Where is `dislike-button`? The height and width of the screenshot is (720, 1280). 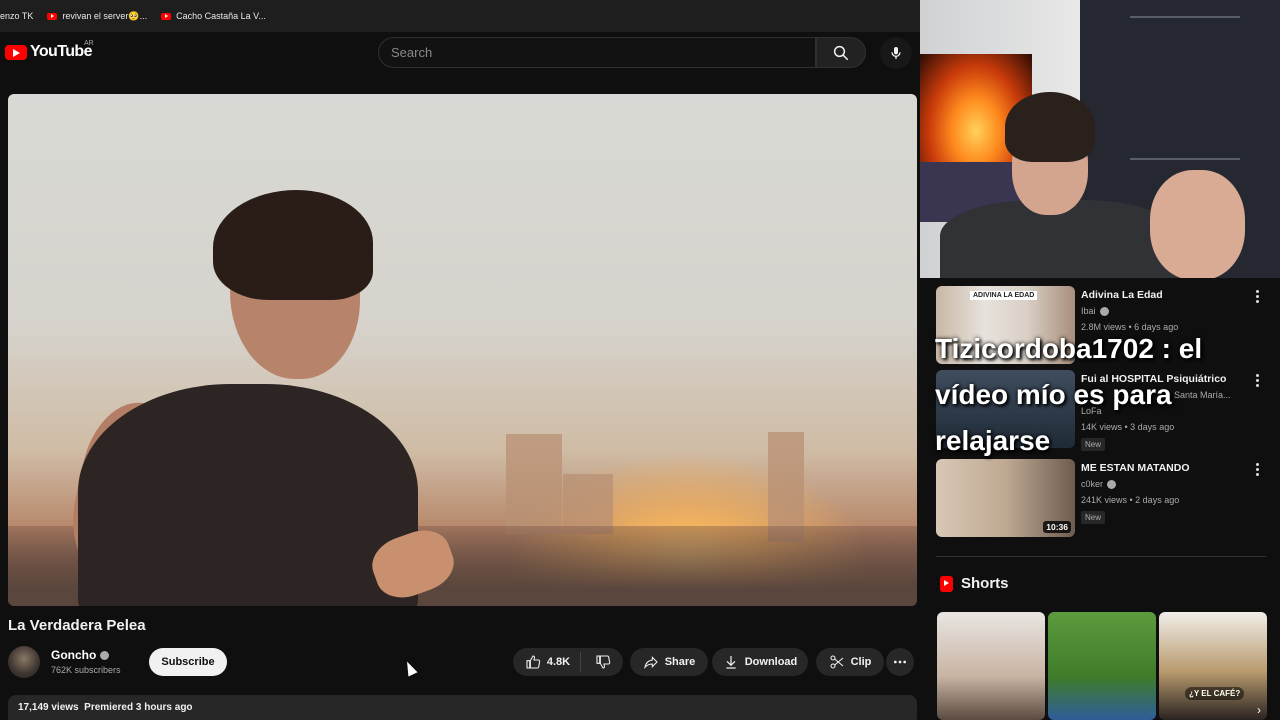 dislike-button is located at coordinates (599, 662).